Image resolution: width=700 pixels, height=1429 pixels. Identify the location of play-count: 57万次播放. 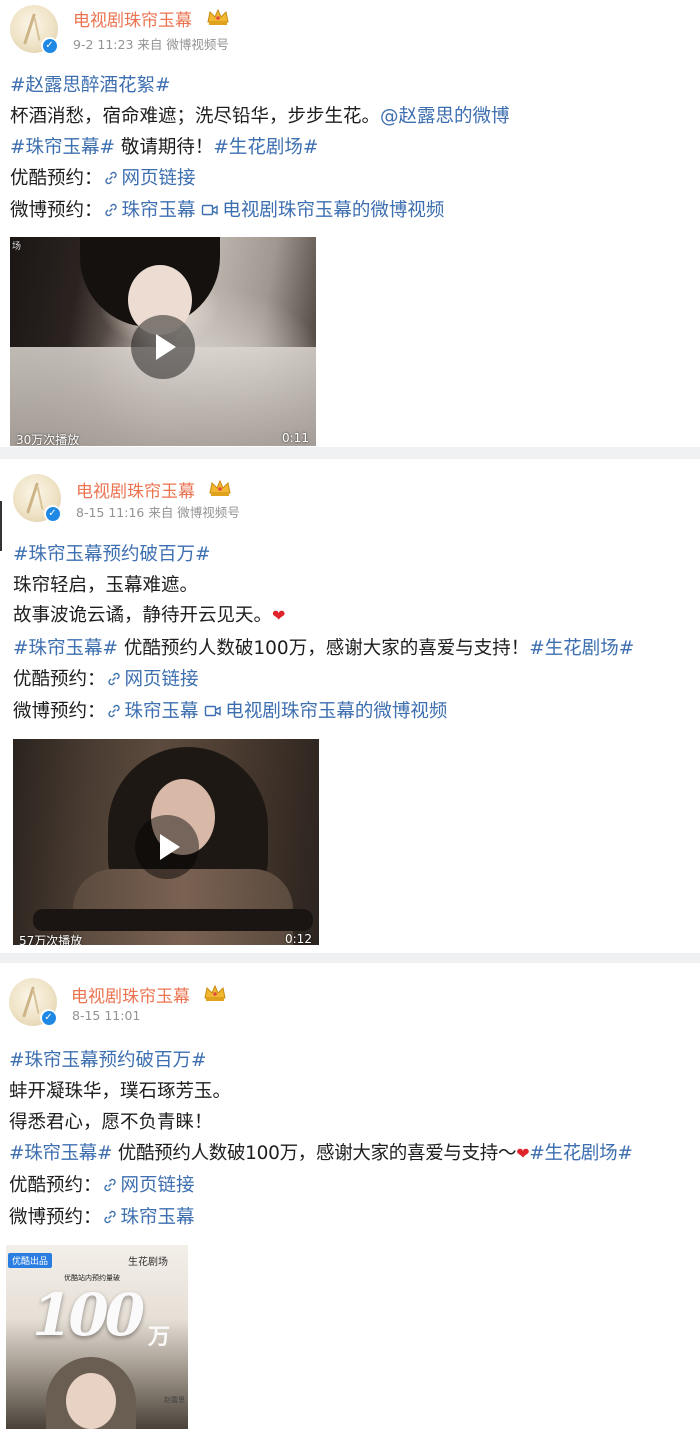
(51, 939).